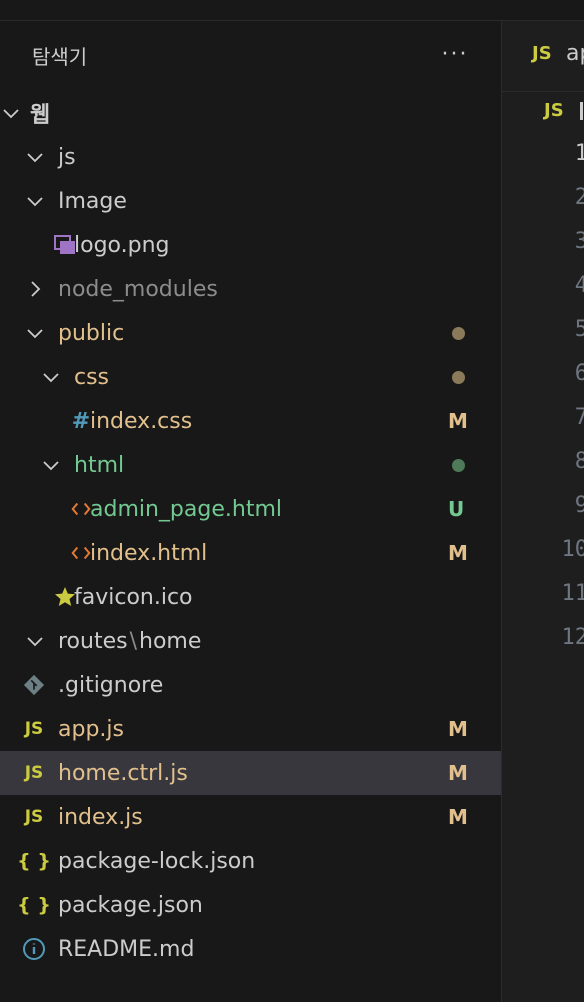  What do you see at coordinates (250, 245) in the screenshot?
I see `tree-item-logo: logo.png` at bounding box center [250, 245].